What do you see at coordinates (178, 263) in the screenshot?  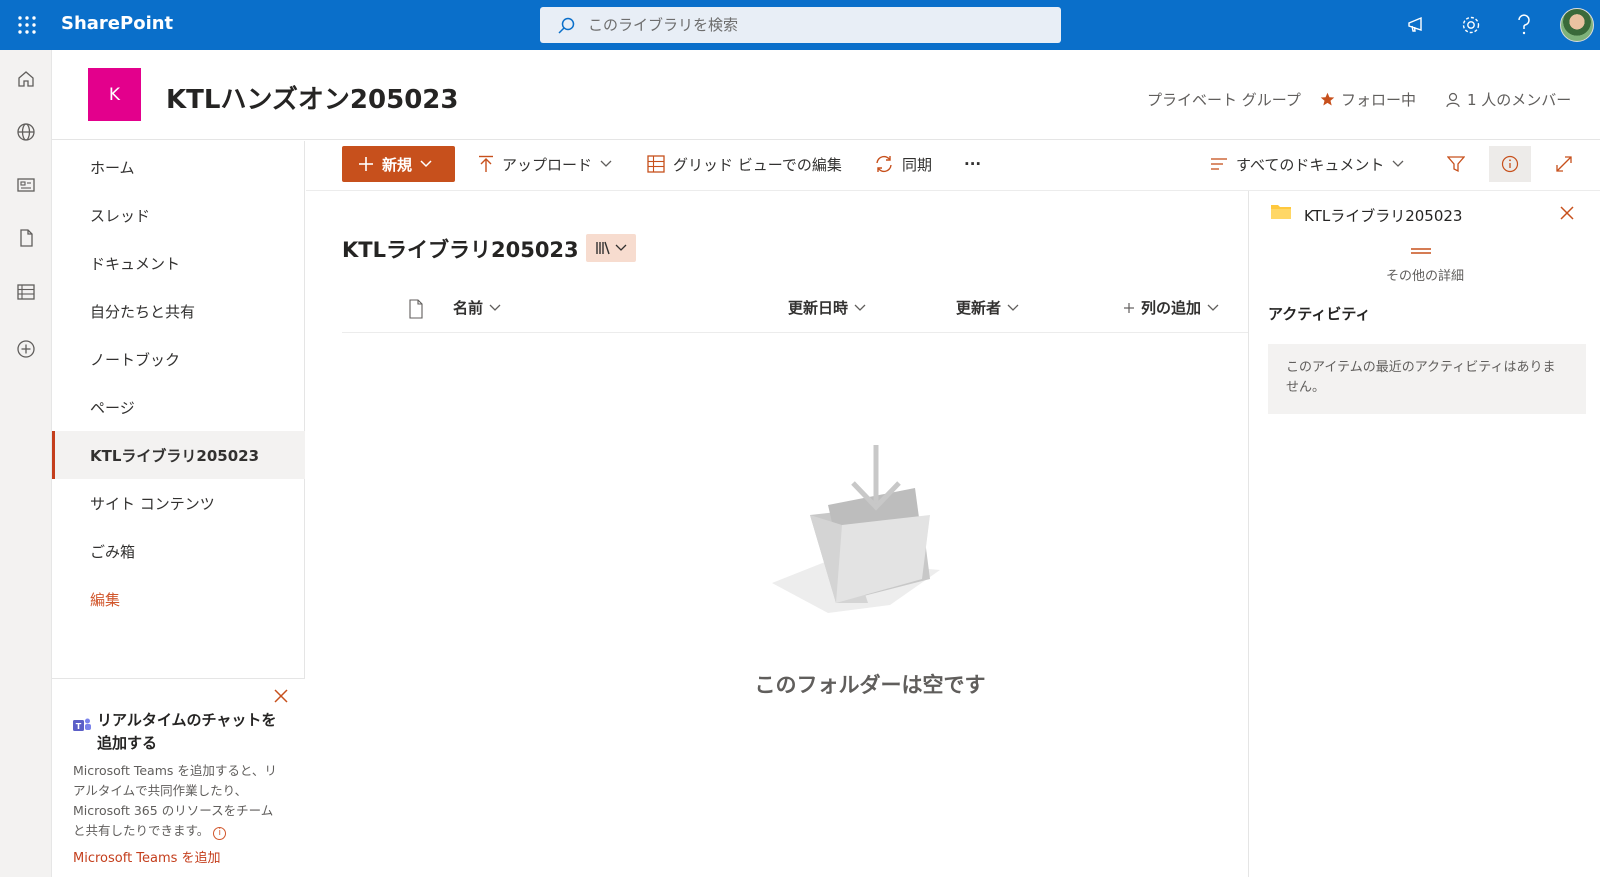 I see `nav-item-documents: ドキュメント` at bounding box center [178, 263].